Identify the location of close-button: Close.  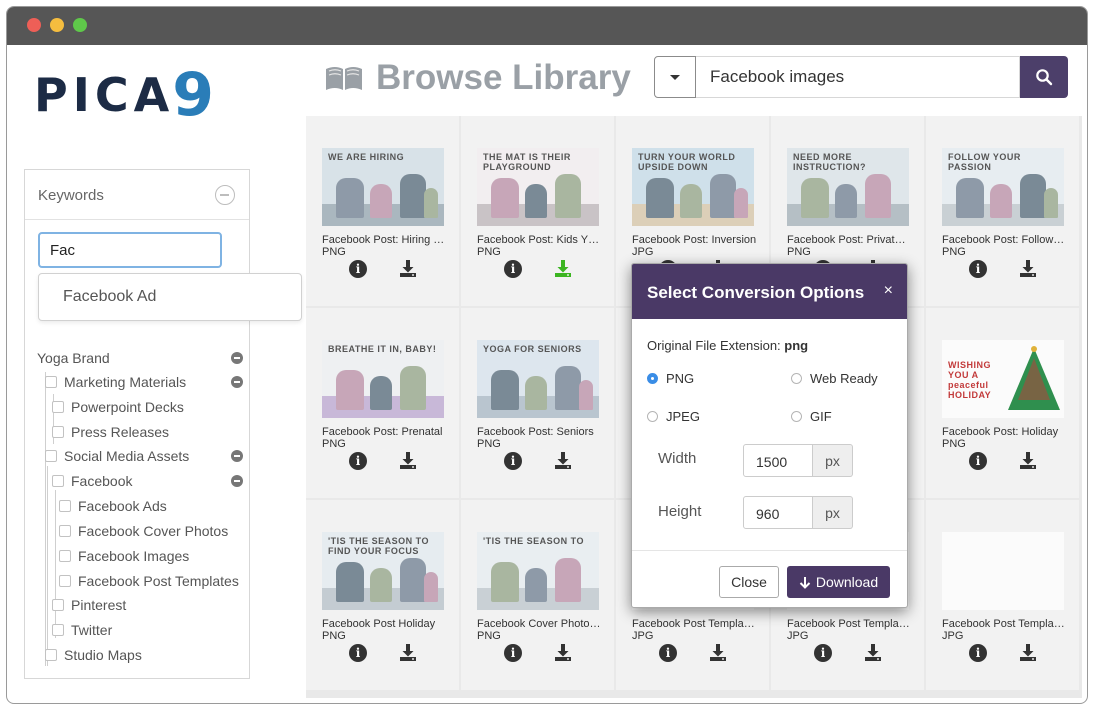
(749, 582).